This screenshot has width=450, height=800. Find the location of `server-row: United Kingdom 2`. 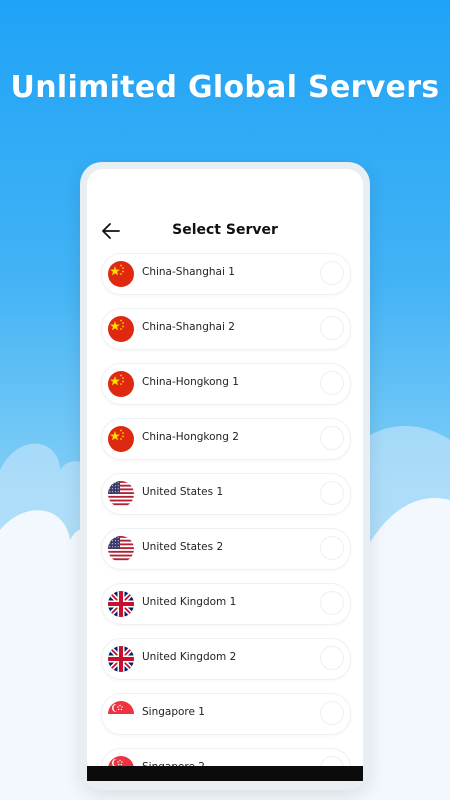

server-row: United Kingdom 2 is located at coordinates (226, 659).